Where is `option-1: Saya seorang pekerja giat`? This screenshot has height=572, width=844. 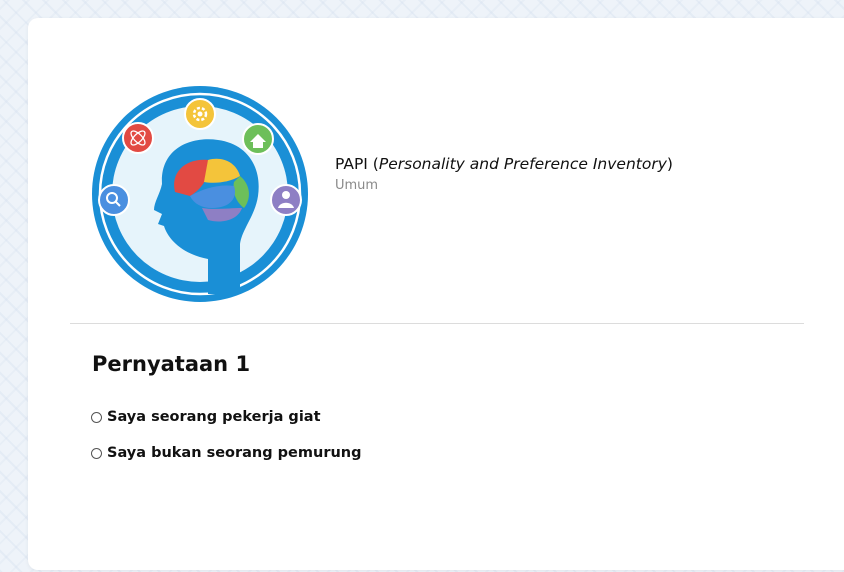
option-1: Saya seorang pekerja giat is located at coordinates (226, 417).